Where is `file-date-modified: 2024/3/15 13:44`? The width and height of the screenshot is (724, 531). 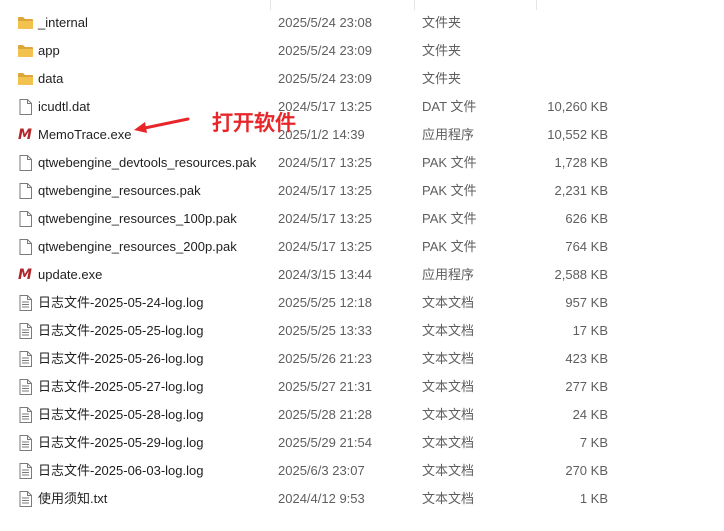 file-date-modified: 2024/3/15 13:44 is located at coordinates (325, 274).